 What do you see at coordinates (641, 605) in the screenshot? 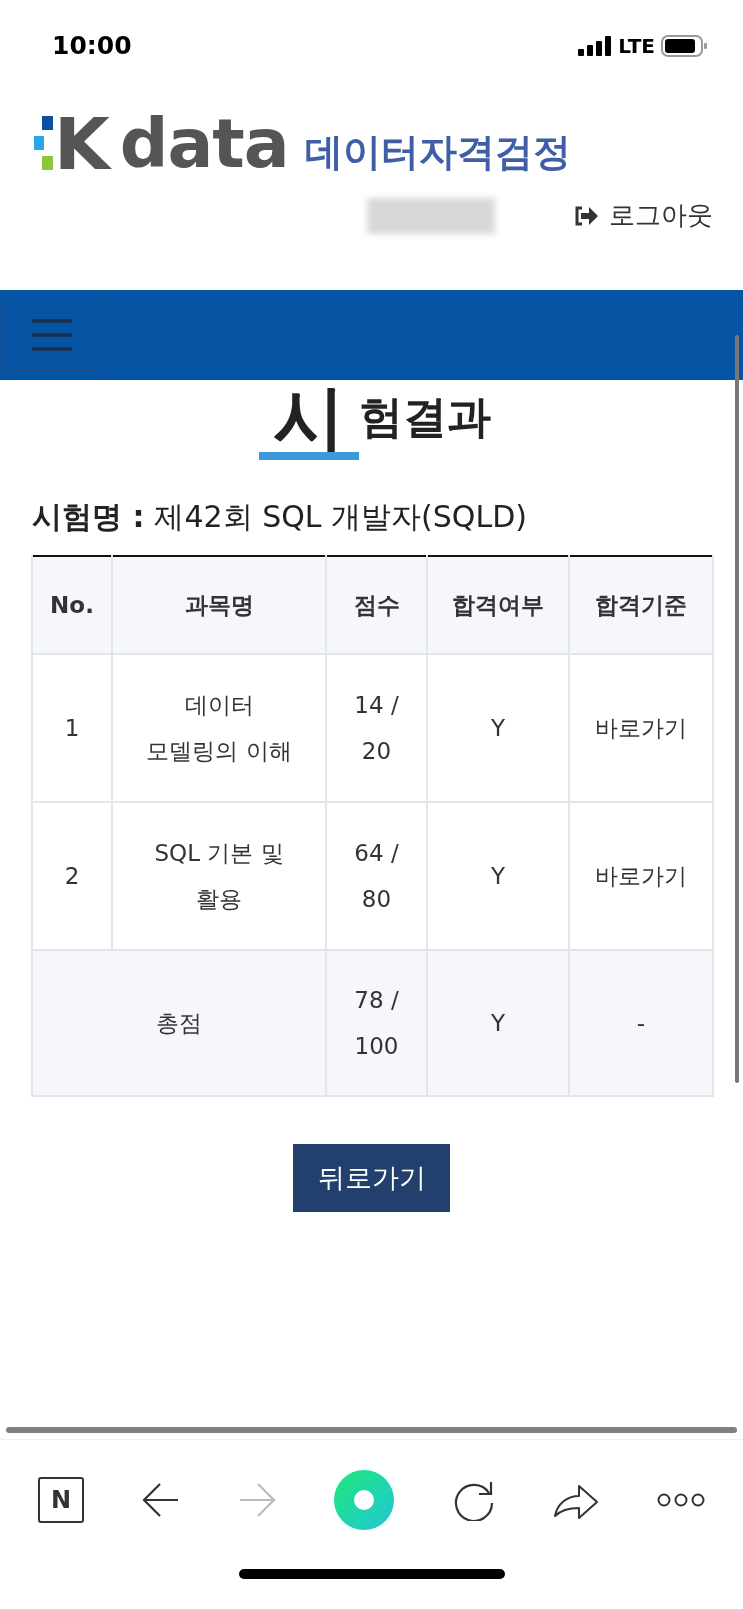
I see `column-header: 합격기준` at bounding box center [641, 605].